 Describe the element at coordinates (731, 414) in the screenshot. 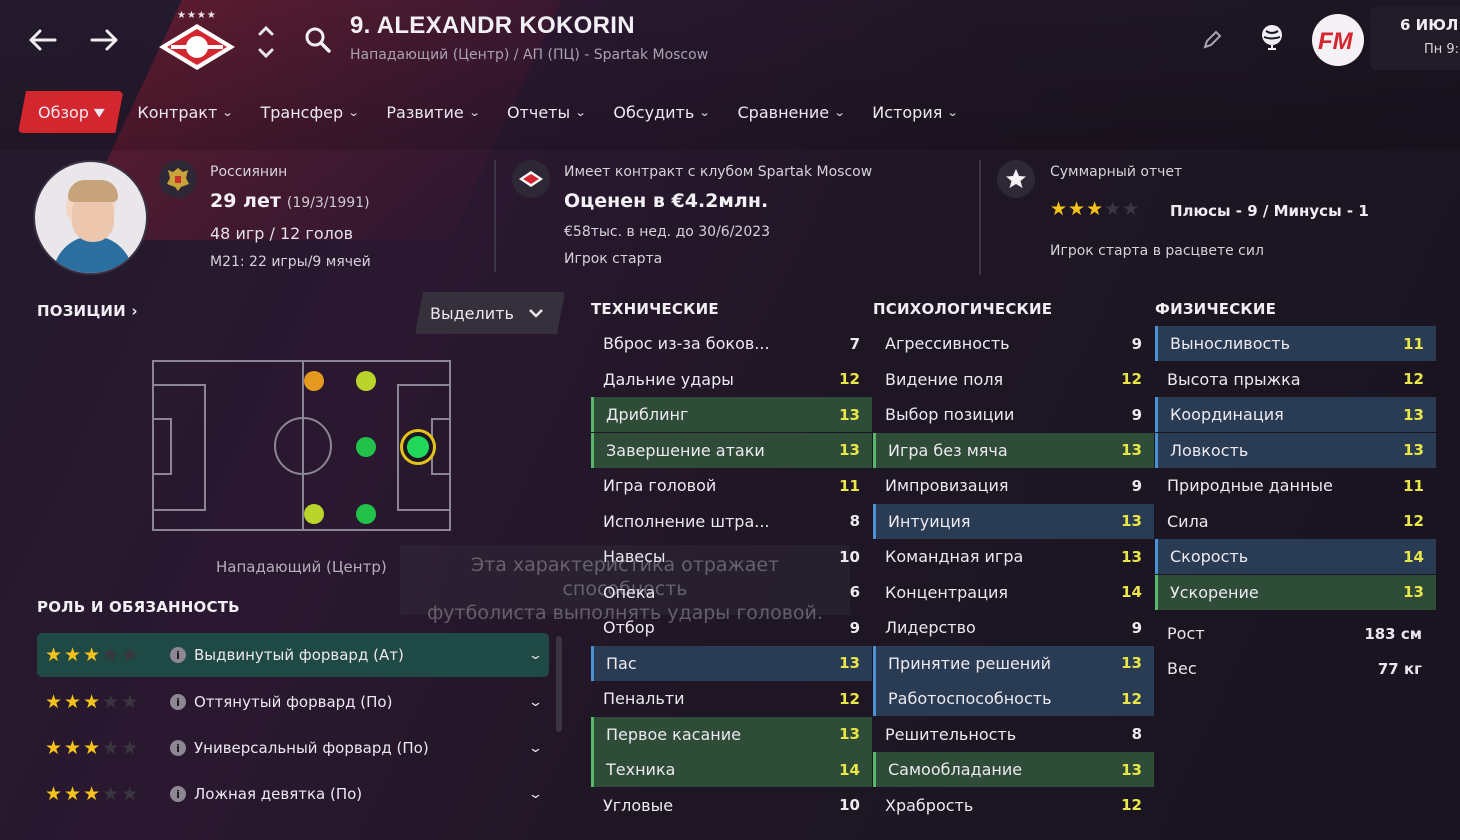

I see `attribute-row: Дриблинг 13` at that location.